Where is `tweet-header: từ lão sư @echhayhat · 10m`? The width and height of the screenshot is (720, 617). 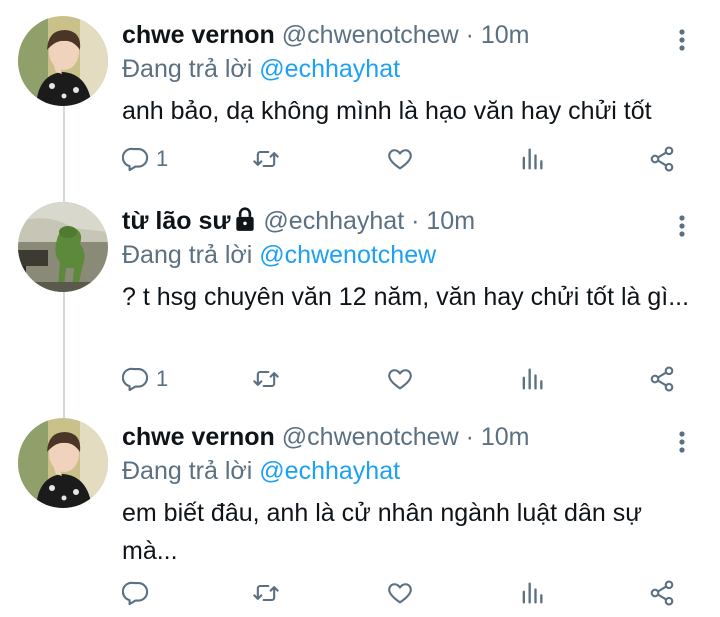
tweet-header: từ lão sư @echhayhat · 10m is located at coordinates (298, 221).